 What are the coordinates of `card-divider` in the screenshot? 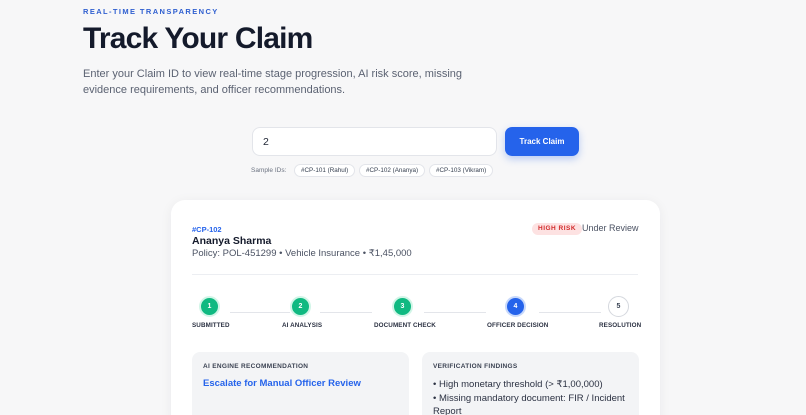 It's located at (415, 274).